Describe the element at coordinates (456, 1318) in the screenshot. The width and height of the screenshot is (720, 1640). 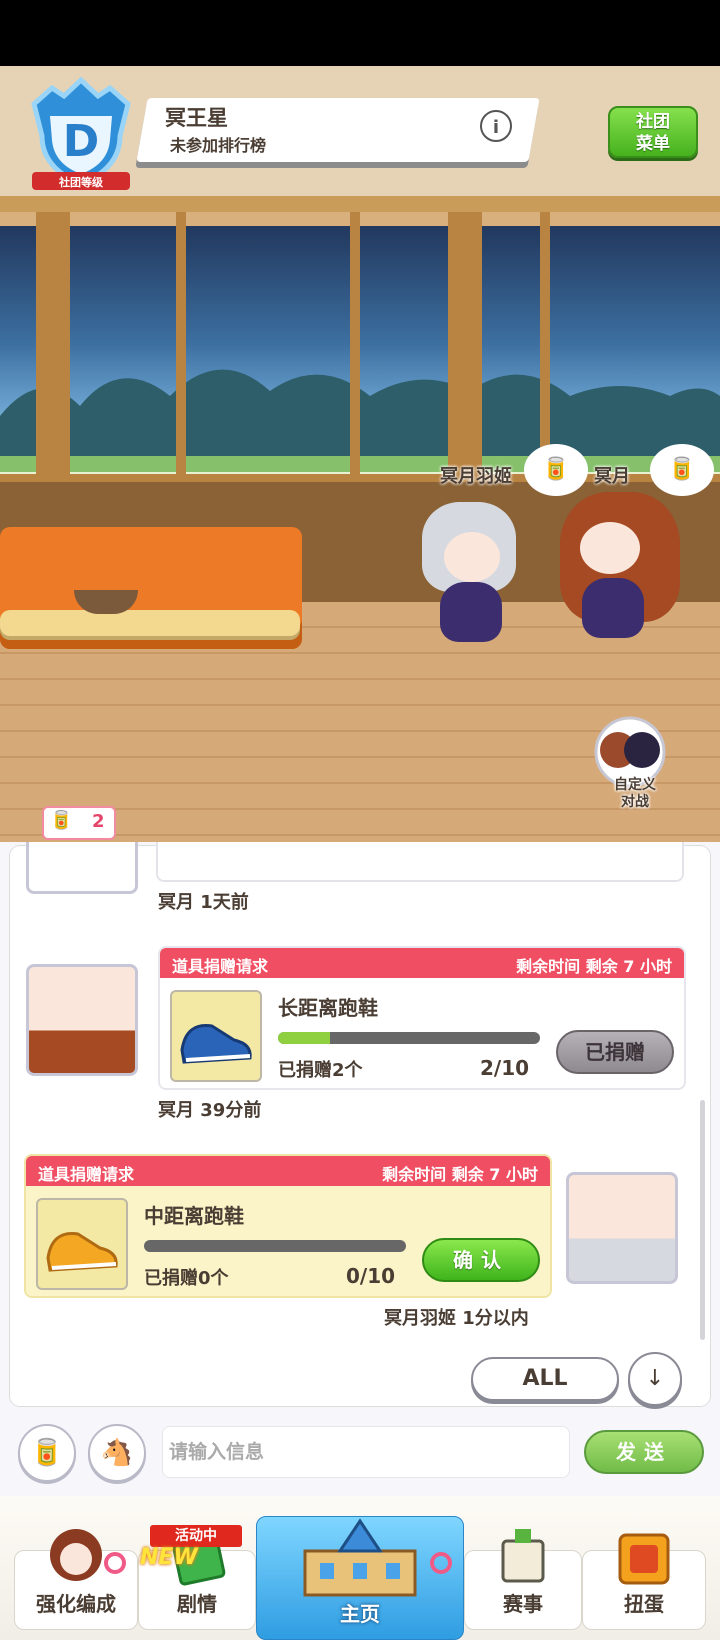
I see `message-meta: 冥月羽姬 1分以内` at that location.